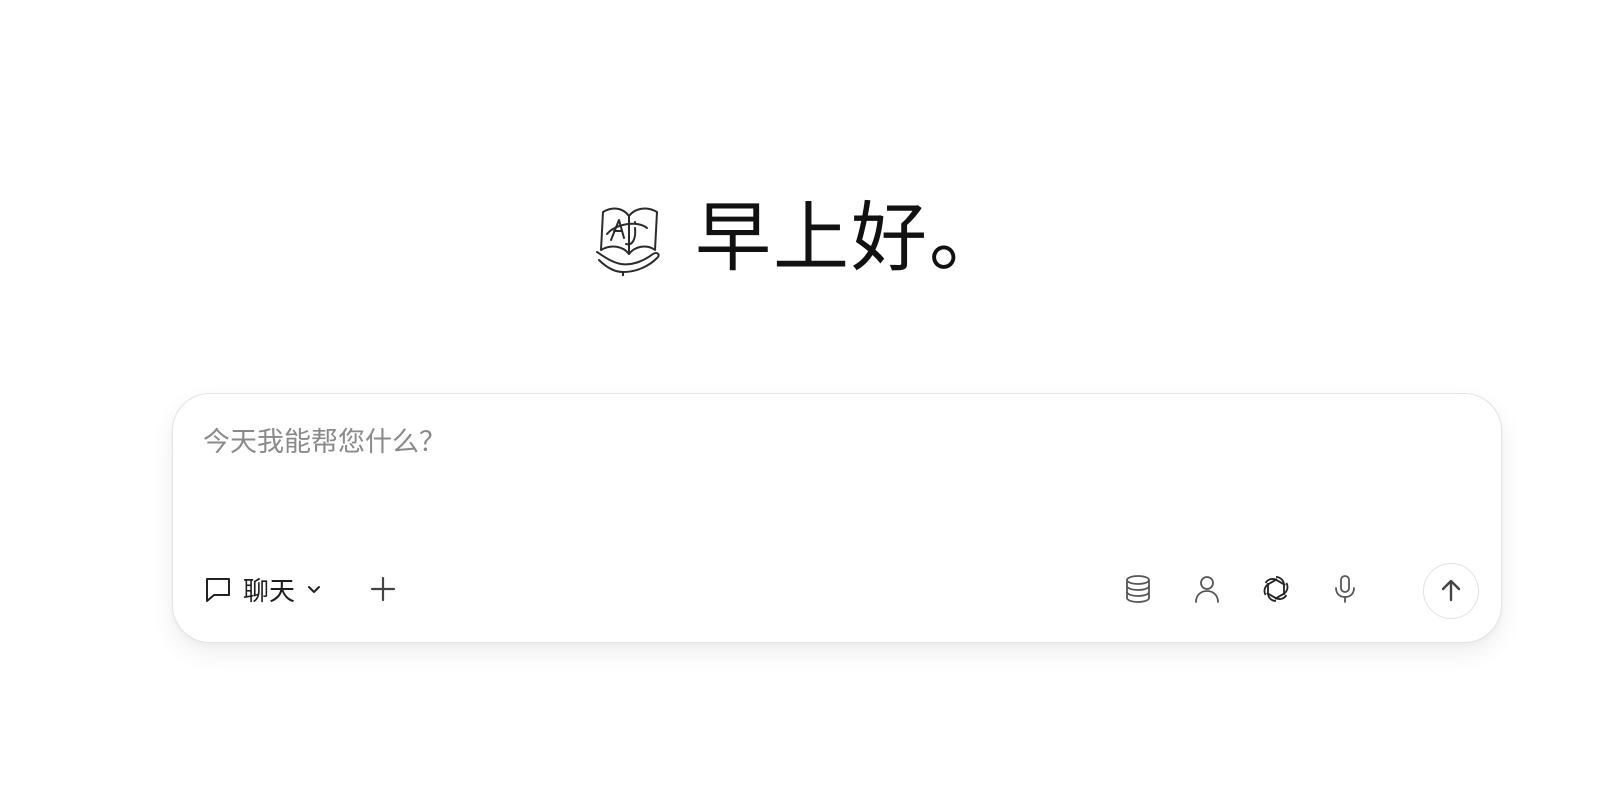 The width and height of the screenshot is (1600, 806). I want to click on prompt-input, so click(838, 442).